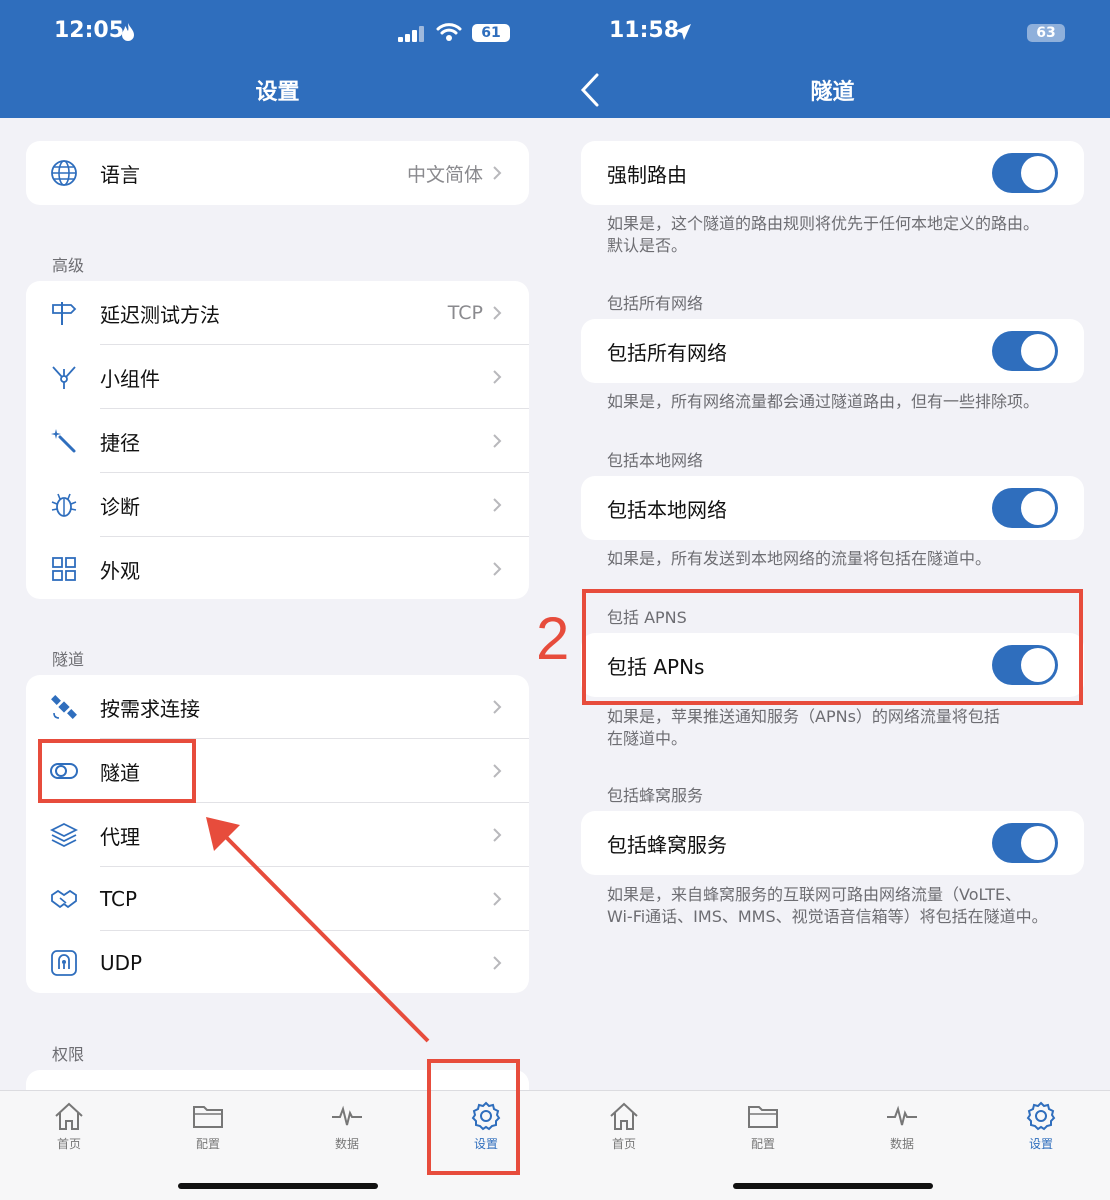 The height and width of the screenshot is (1200, 1110). Describe the element at coordinates (119, 899) in the screenshot. I see `tcp-label: TCP` at that location.